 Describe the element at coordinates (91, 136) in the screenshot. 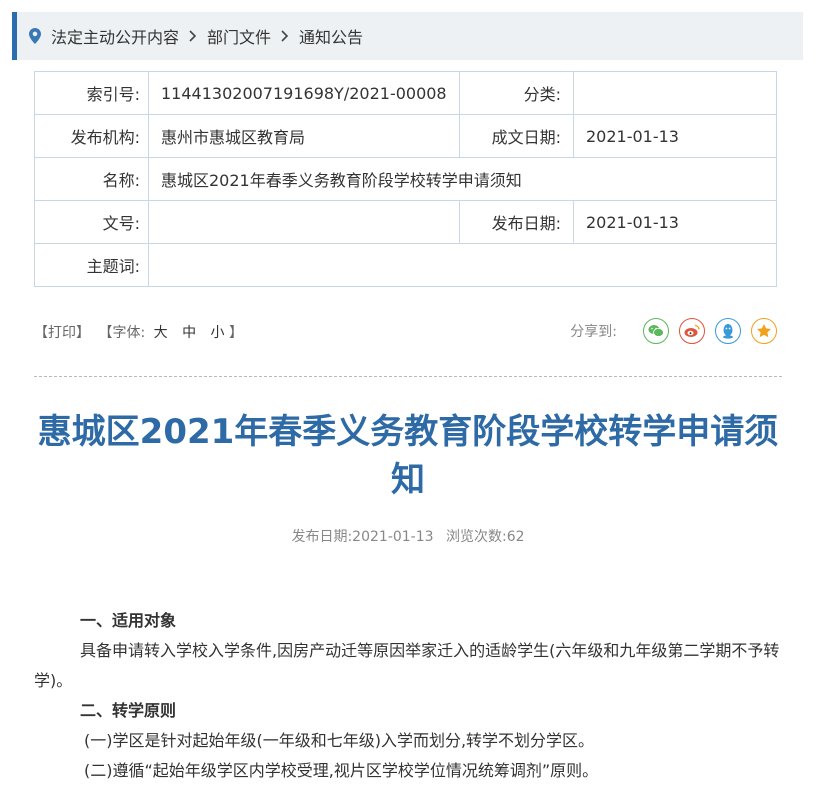

I see `org-label: 发布机构:` at that location.